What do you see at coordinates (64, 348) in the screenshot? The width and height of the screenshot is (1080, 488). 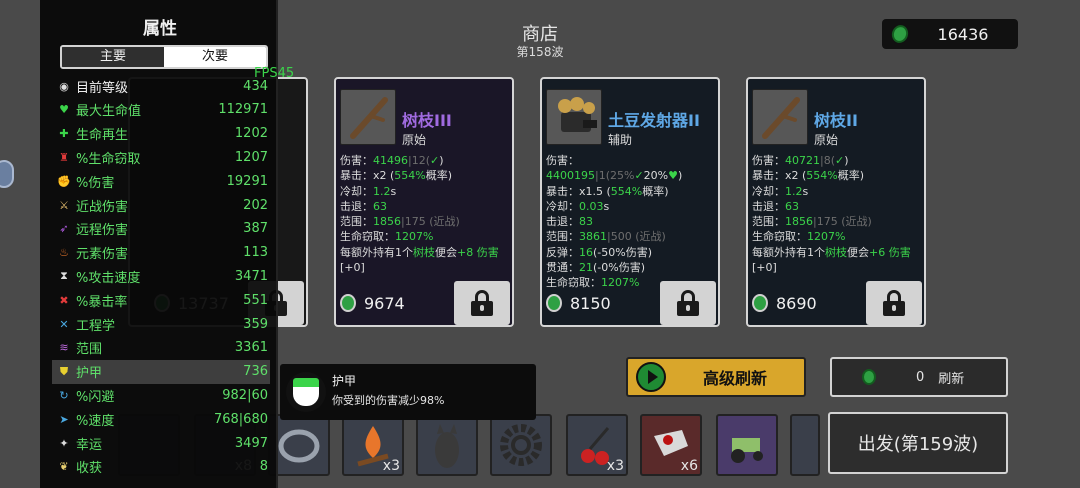 I see `range-icon: ≋` at bounding box center [64, 348].